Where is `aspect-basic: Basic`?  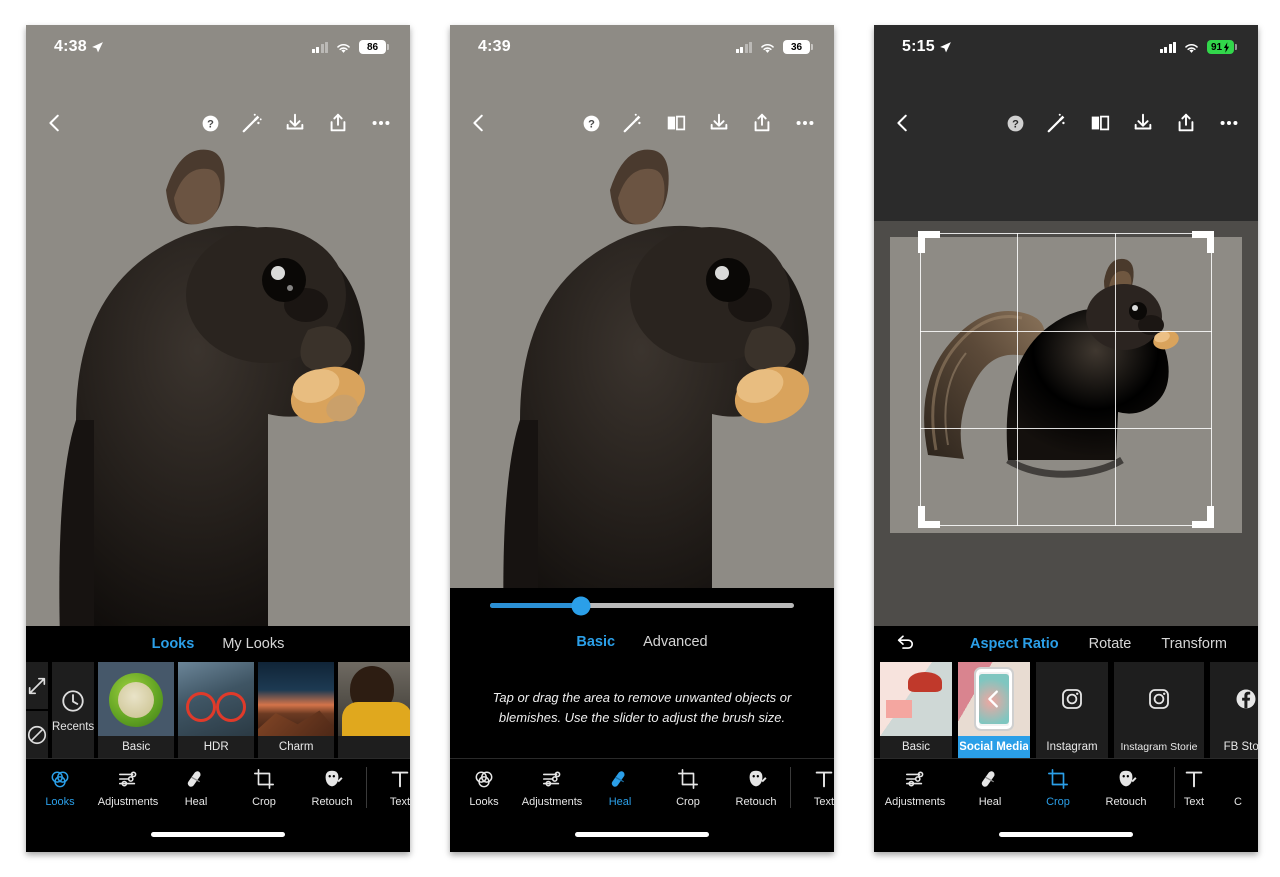
aspect-basic: Basic is located at coordinates (916, 710).